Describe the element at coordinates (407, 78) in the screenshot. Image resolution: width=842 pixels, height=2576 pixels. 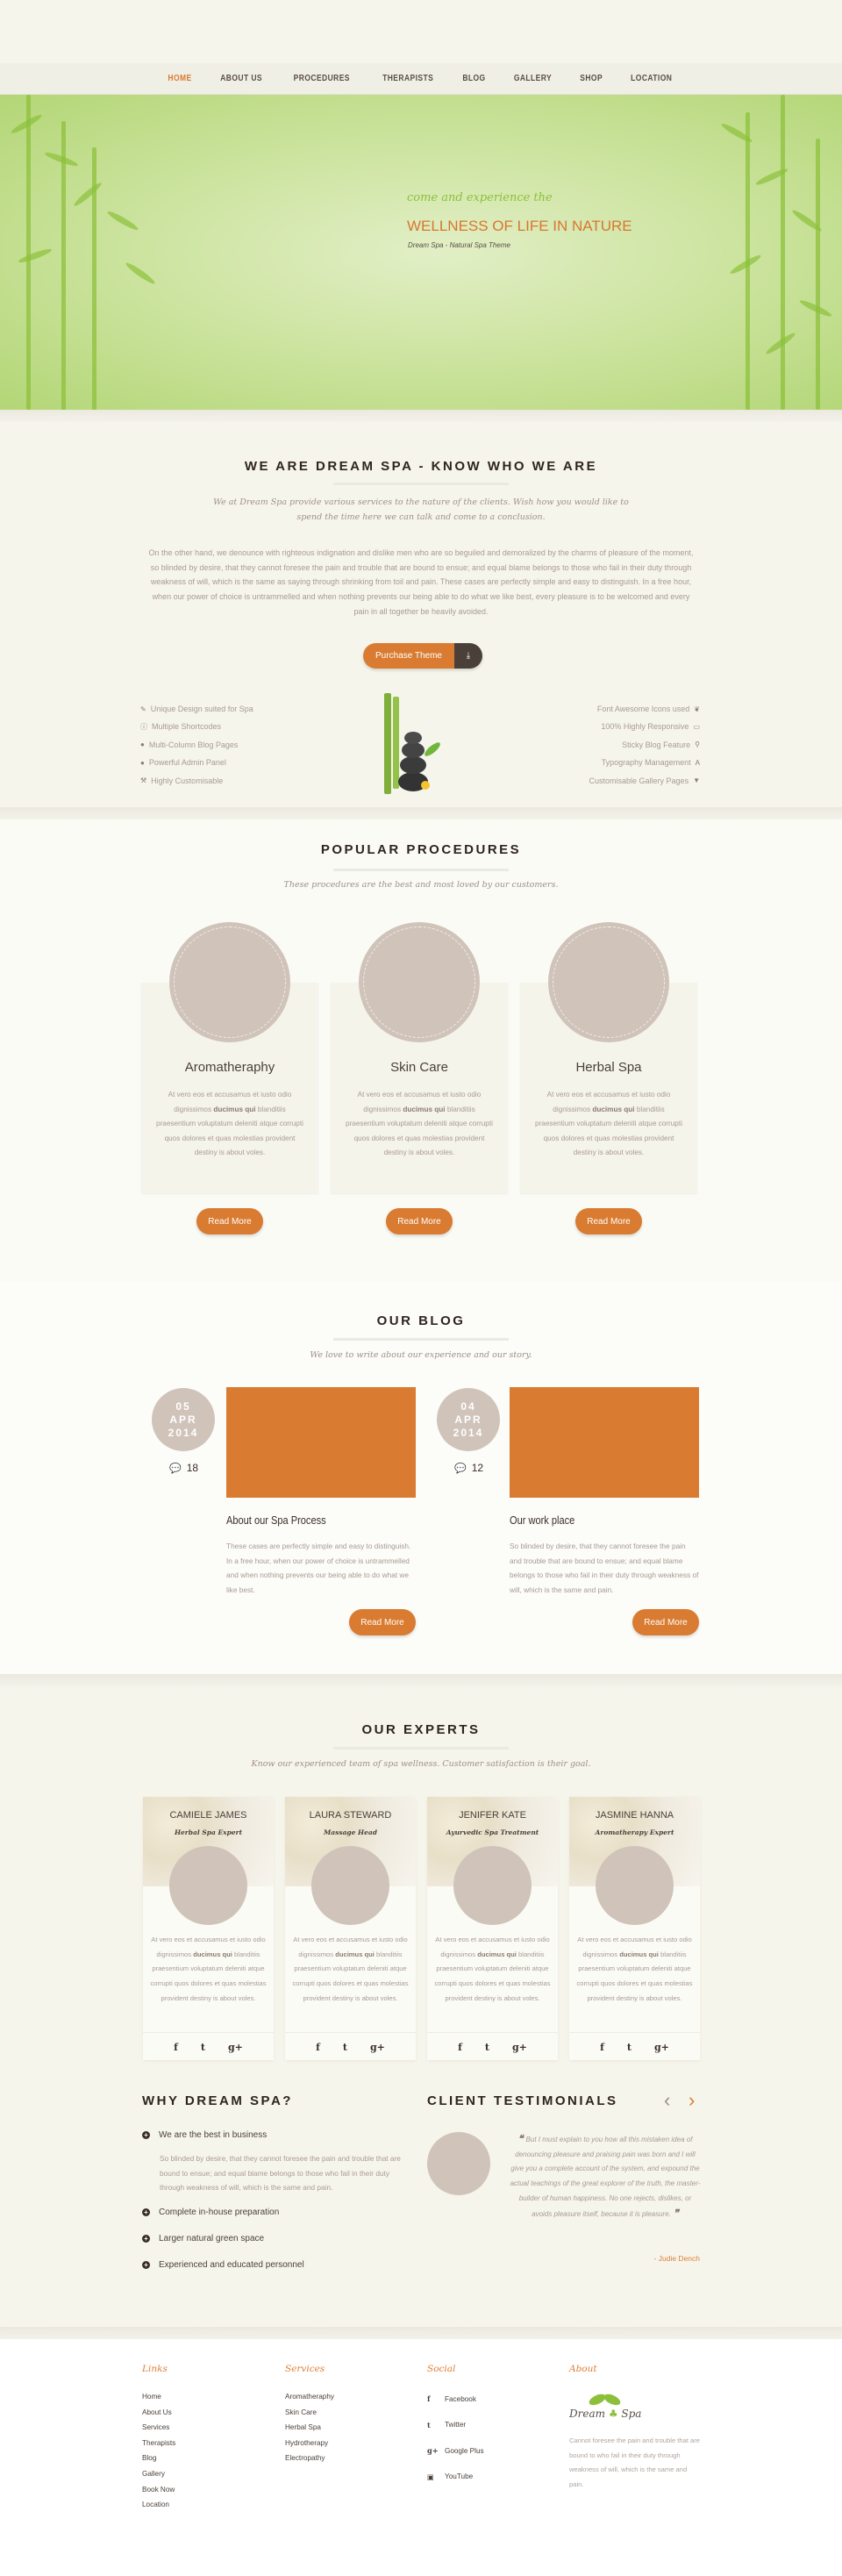
I see `nav-item-therapists: THERAPISTS` at that location.